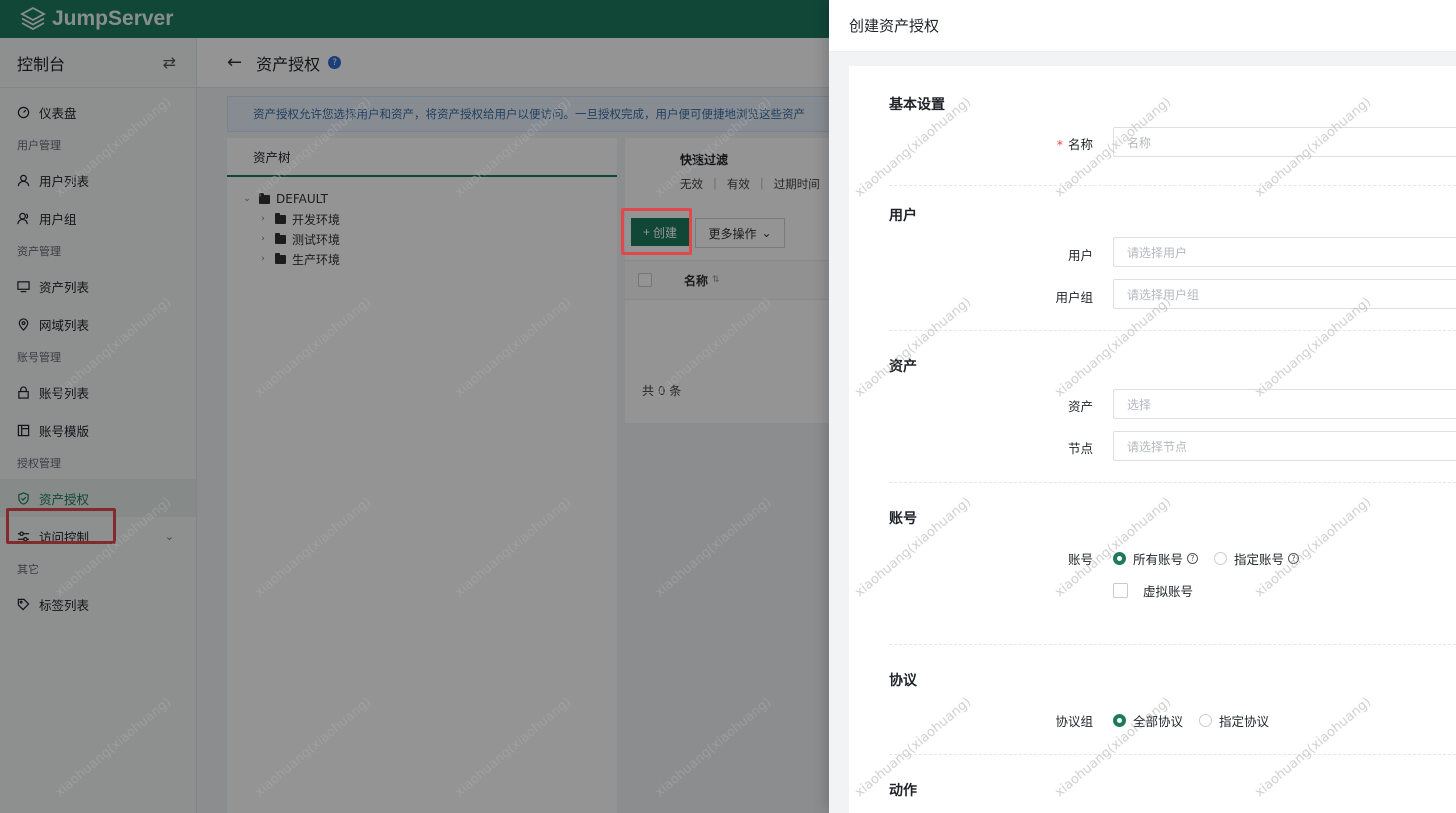 The width and height of the screenshot is (1456, 813). Describe the element at coordinates (917, 105) in the screenshot. I see `section-title-basic: 基本设置` at that location.